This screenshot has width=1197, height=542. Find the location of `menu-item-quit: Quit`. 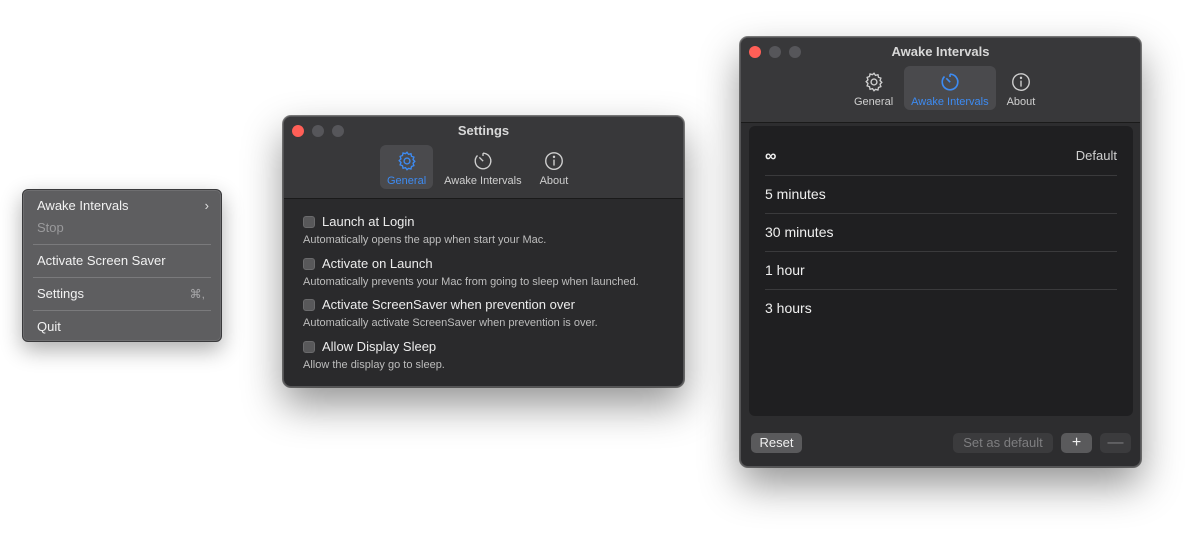

menu-item-quit: Quit is located at coordinates (122, 327).